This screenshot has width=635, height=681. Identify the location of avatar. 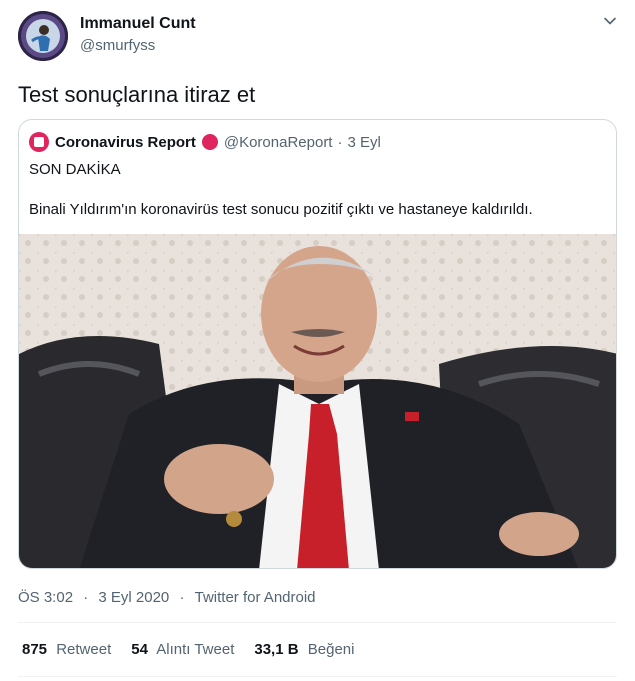
(43, 36).